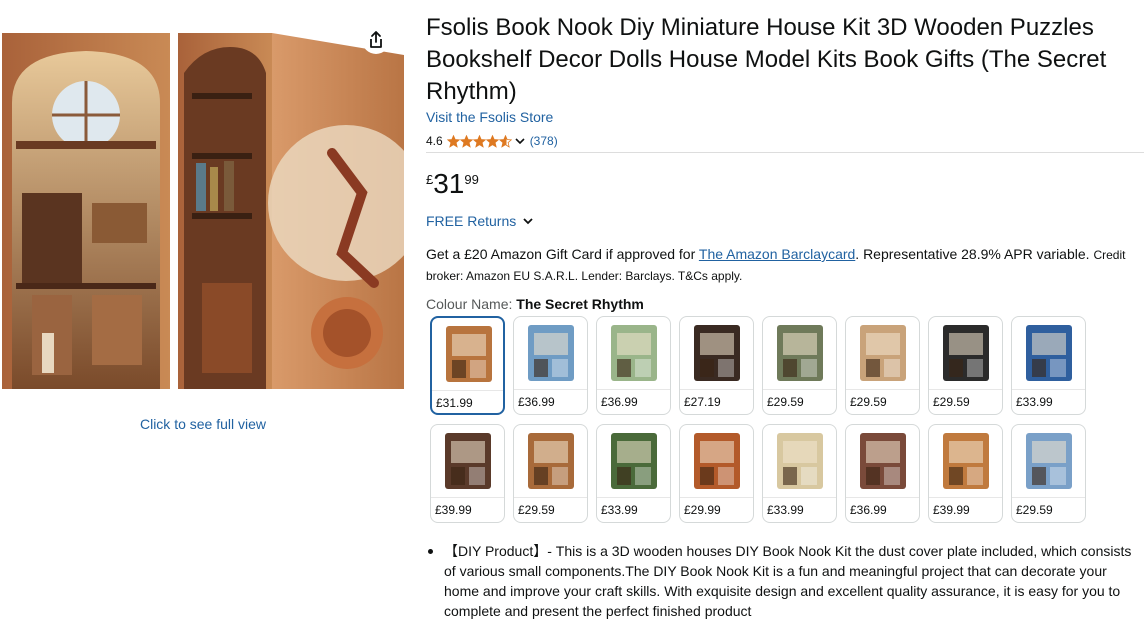 The width and height of the screenshot is (1144, 624). I want to click on price-symbol: £, so click(430, 179).